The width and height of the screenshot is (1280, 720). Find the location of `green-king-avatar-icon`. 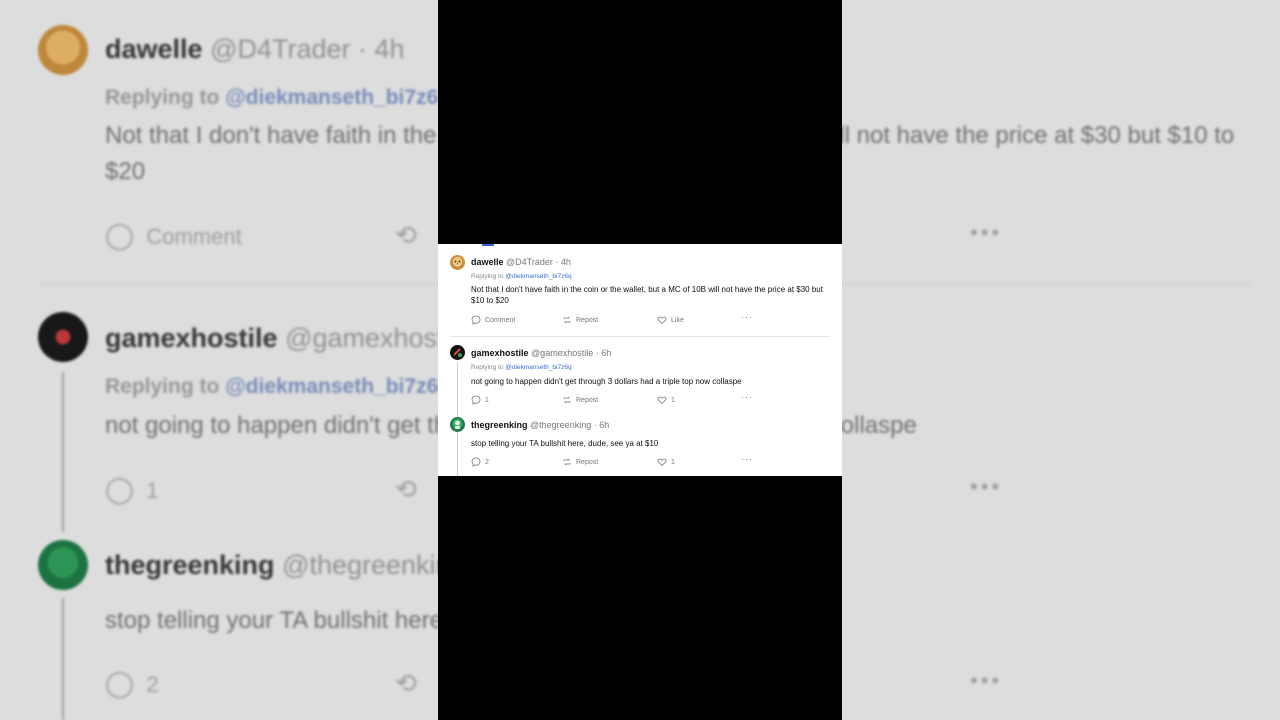

green-king-avatar-icon is located at coordinates (457, 424).